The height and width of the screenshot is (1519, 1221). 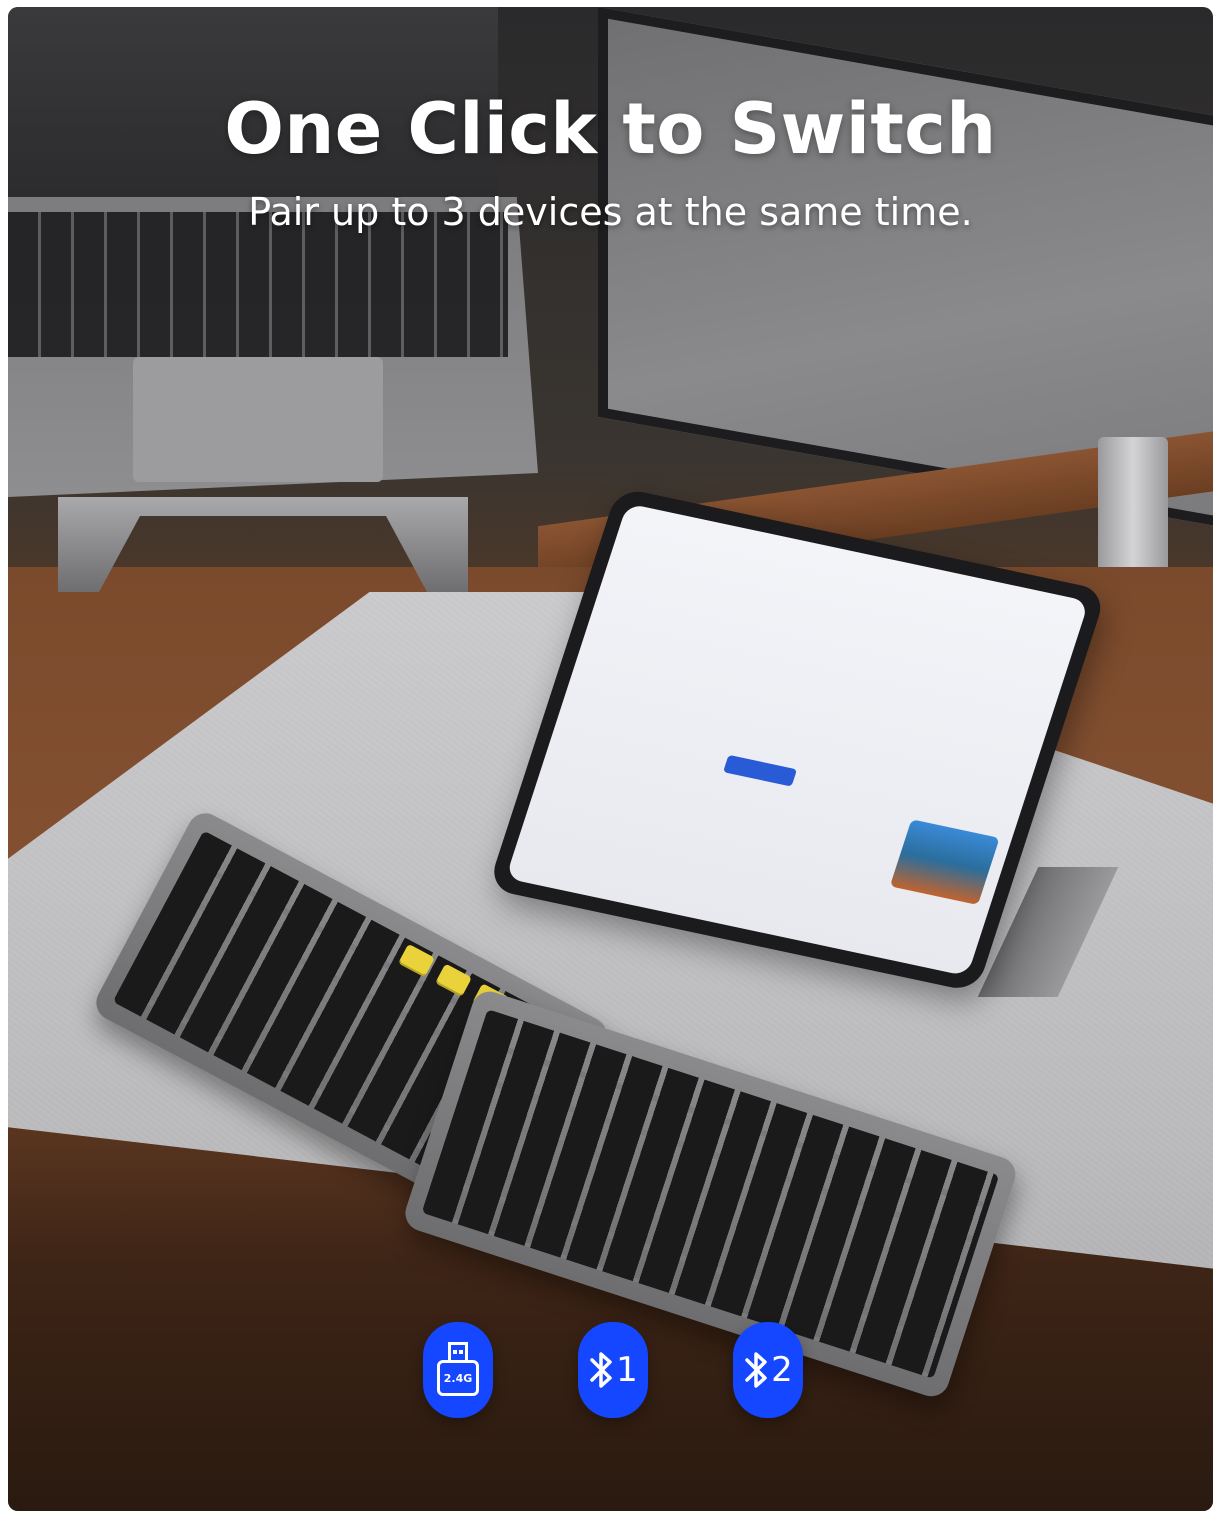 What do you see at coordinates (782, 1370) in the screenshot?
I see `bluetooth-channel-label: 2` at bounding box center [782, 1370].